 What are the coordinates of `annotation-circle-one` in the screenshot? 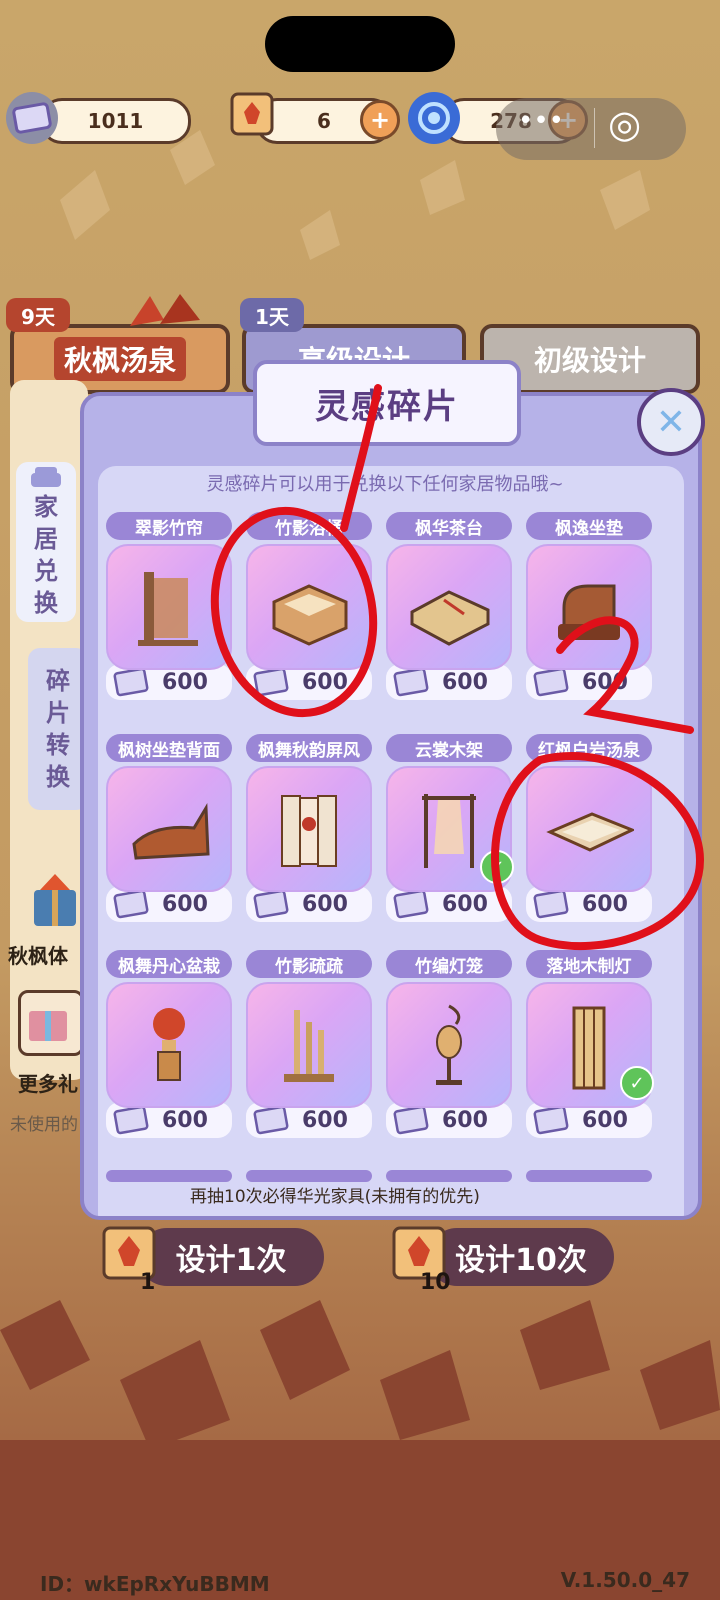 It's located at (294, 612).